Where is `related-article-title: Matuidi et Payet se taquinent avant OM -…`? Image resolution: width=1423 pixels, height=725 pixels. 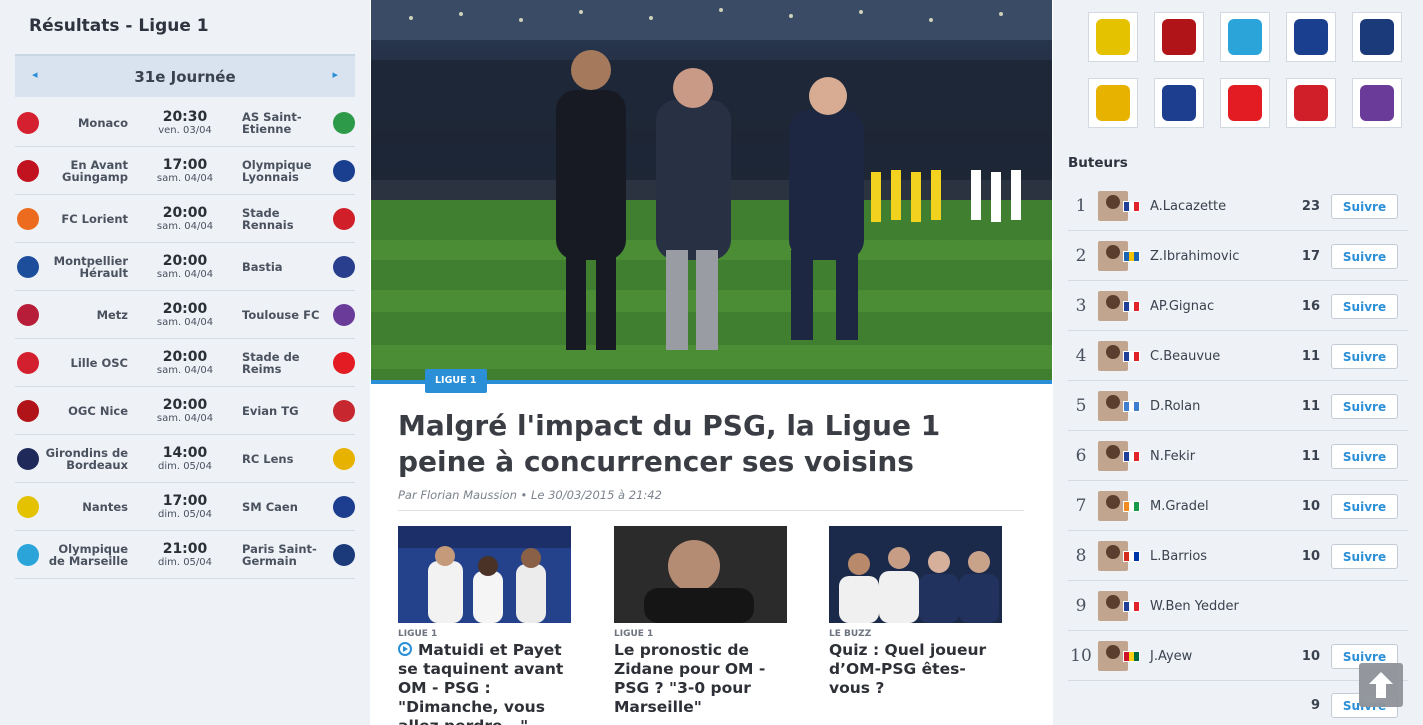 related-article-title: Matuidi et Payet se taquinent avant OM -… is located at coordinates (485, 683).